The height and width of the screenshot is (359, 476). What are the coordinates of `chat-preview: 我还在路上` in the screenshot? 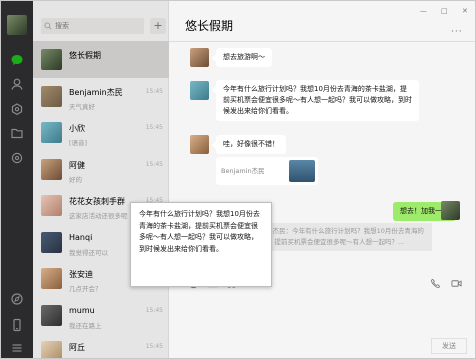 It's located at (85, 325).